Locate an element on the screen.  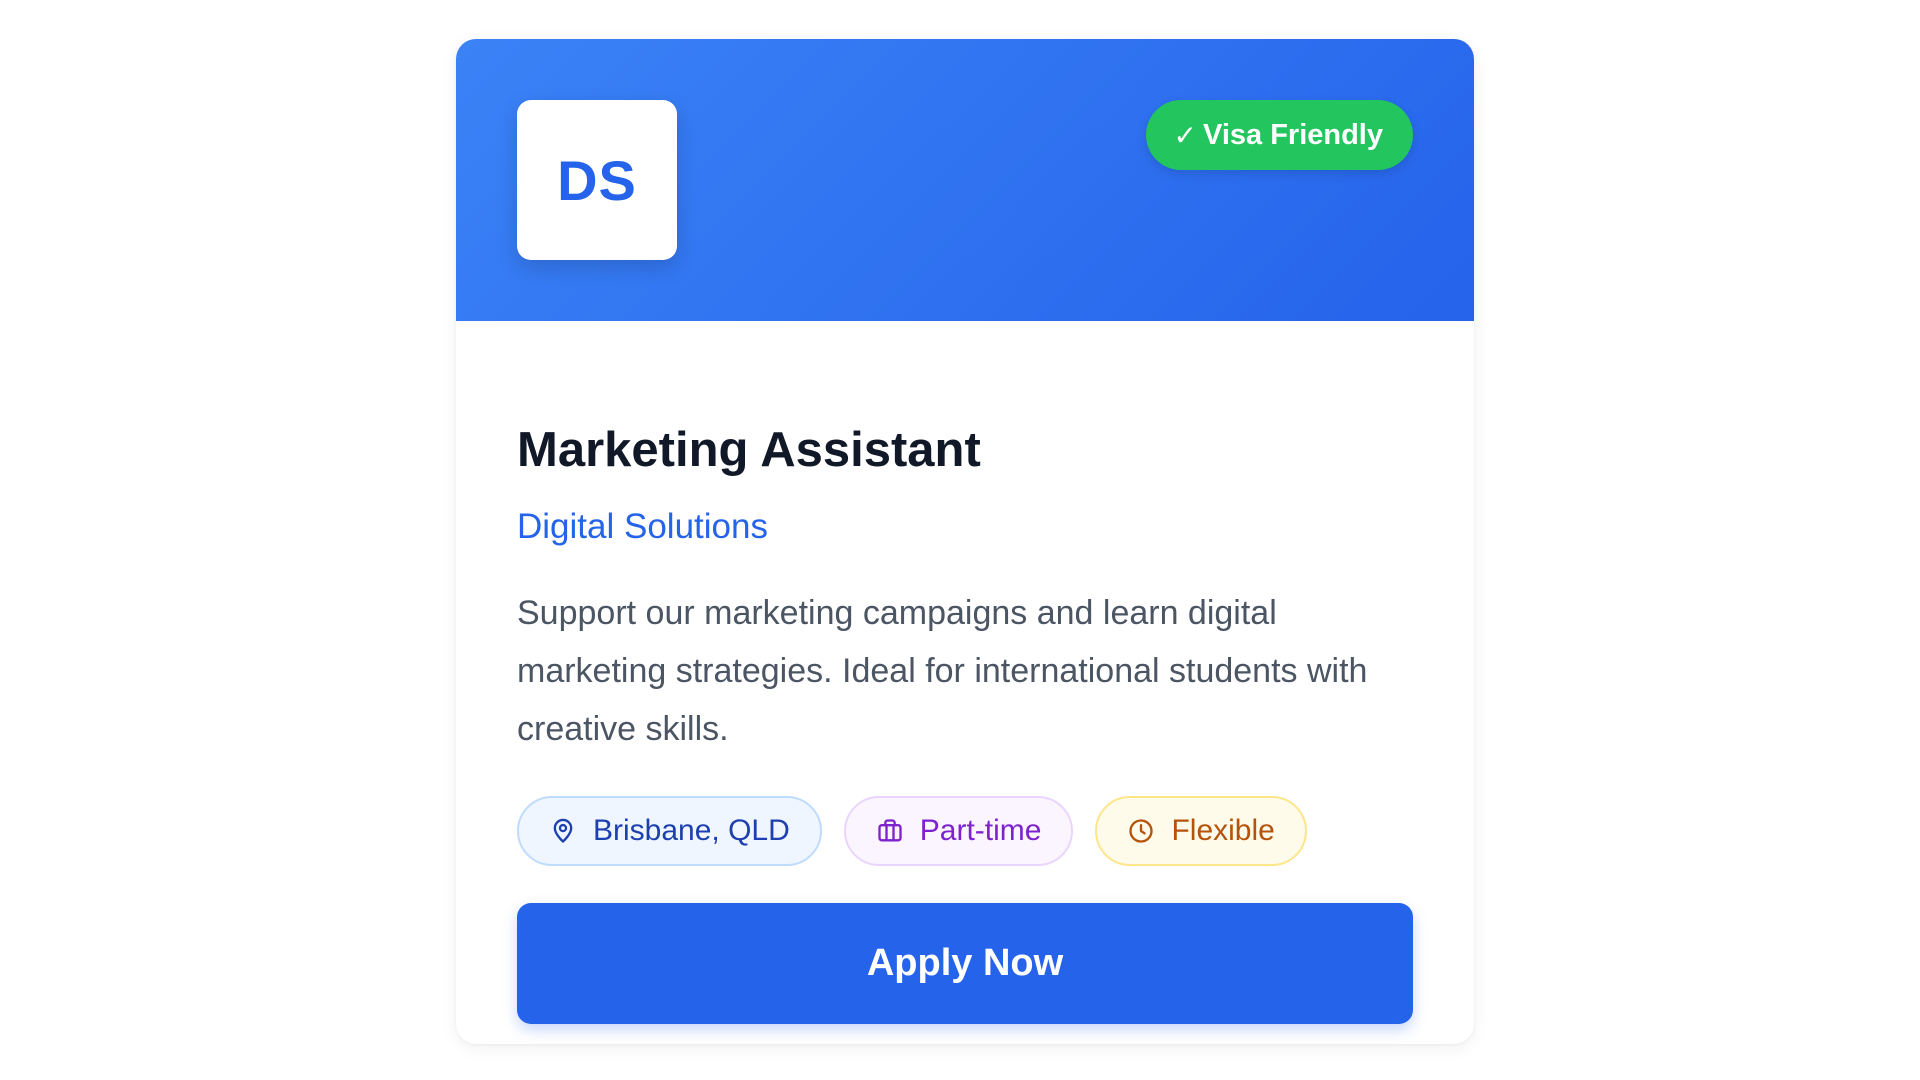
card-header: DS ✓ Visa Friendly is located at coordinates (965, 180).